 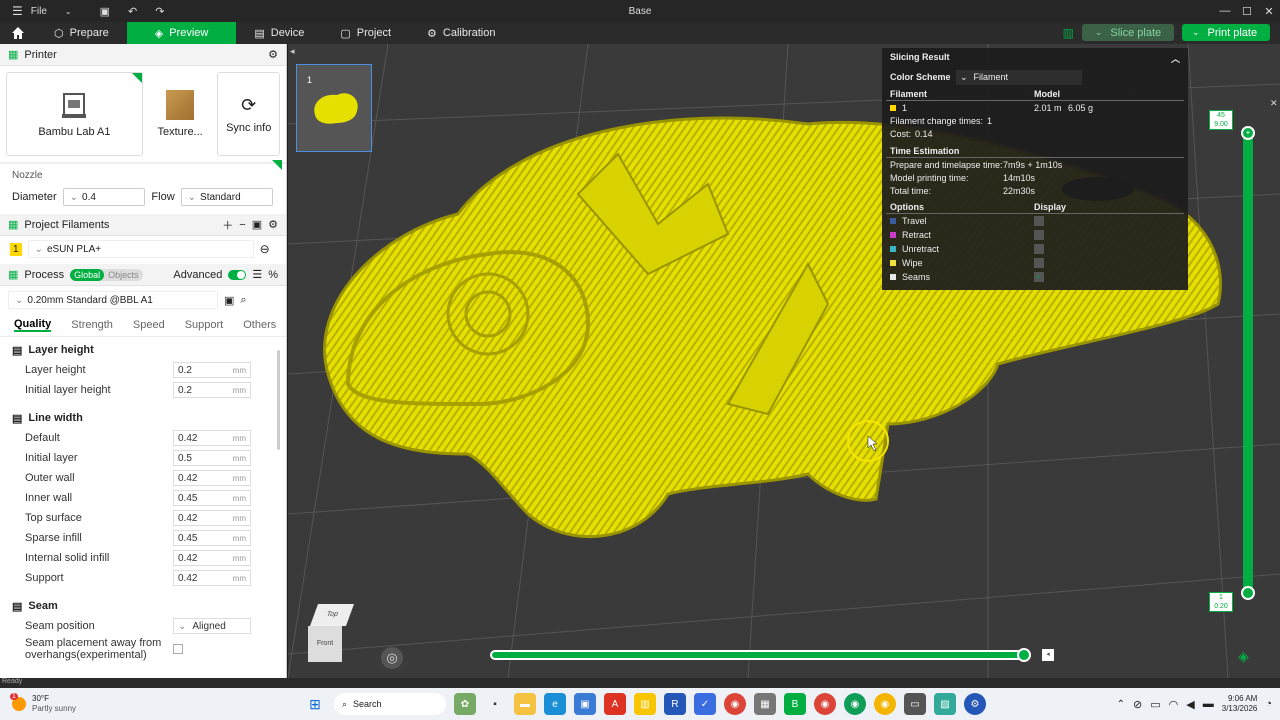 I want to click on chevron-down-icon: ⌄, so click(x=68, y=11).